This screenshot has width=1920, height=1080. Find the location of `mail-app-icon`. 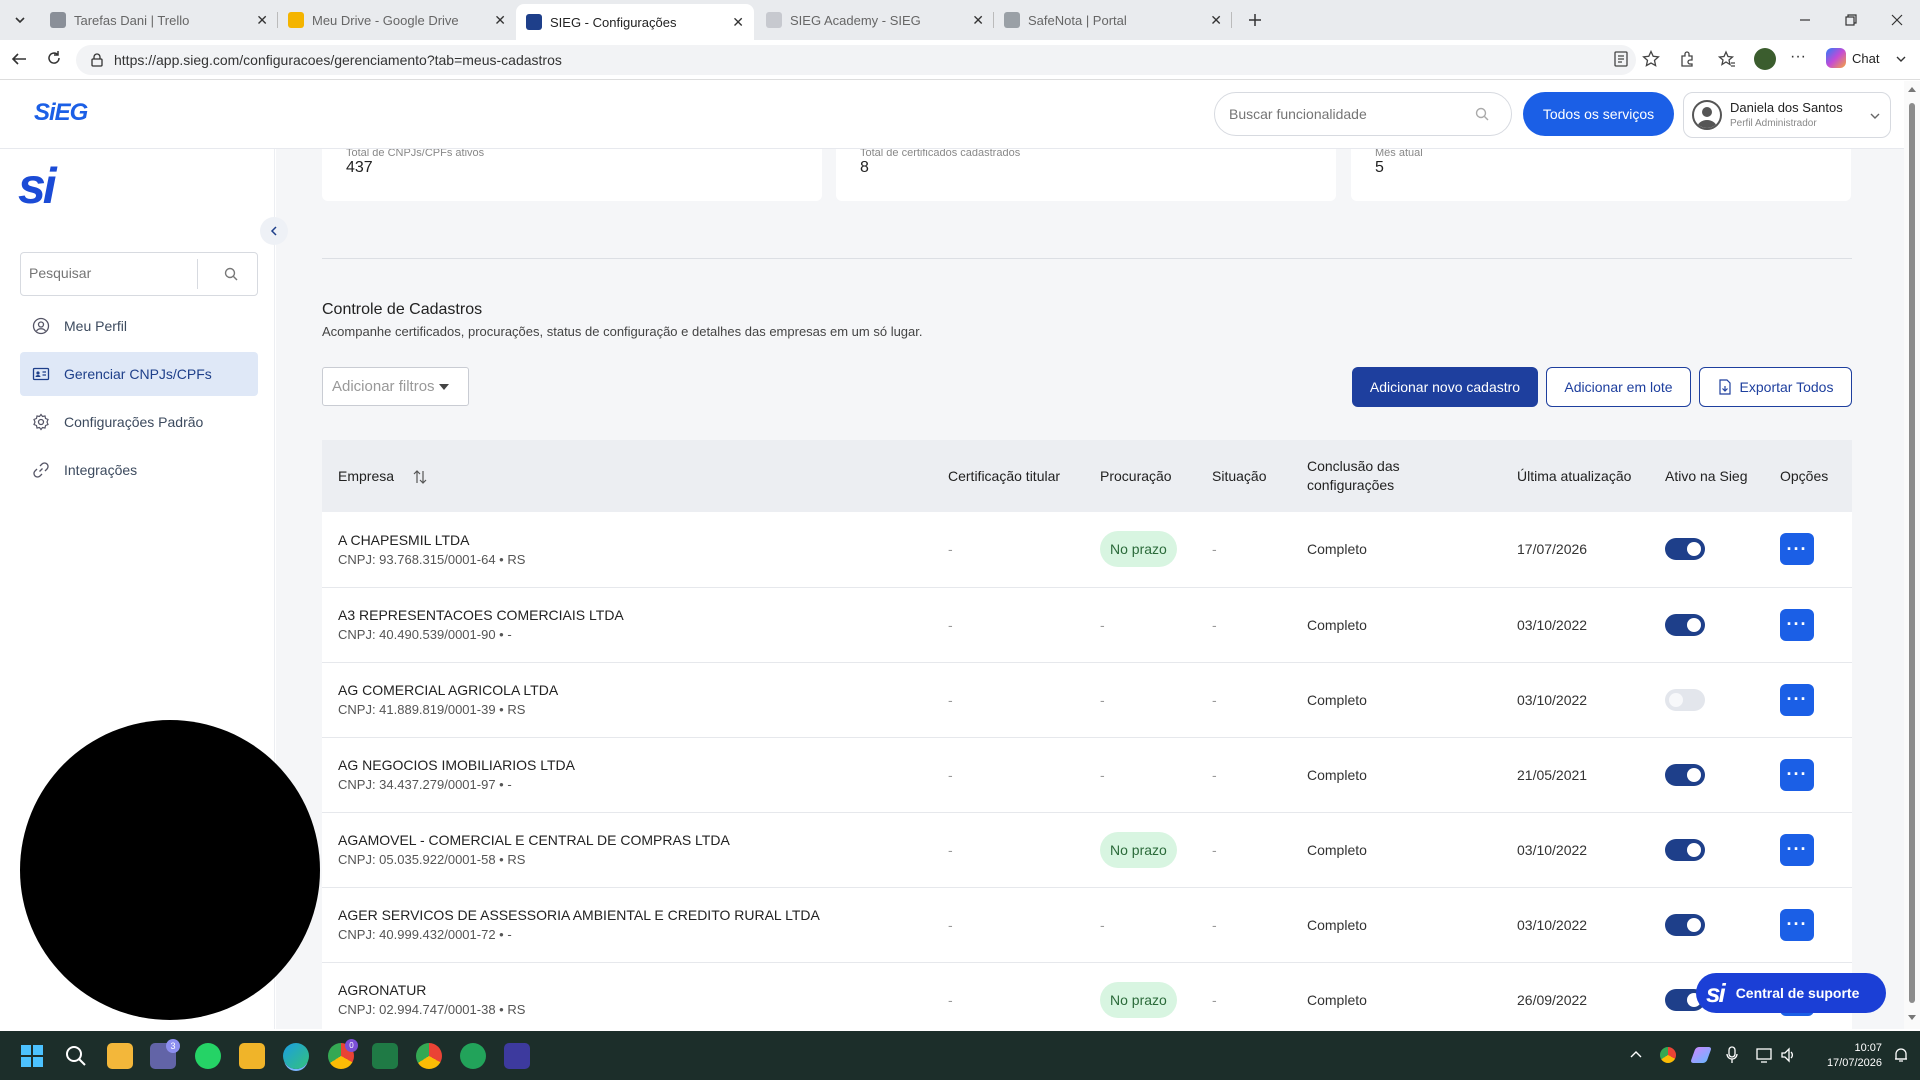

mail-app-icon is located at coordinates (252, 1056).